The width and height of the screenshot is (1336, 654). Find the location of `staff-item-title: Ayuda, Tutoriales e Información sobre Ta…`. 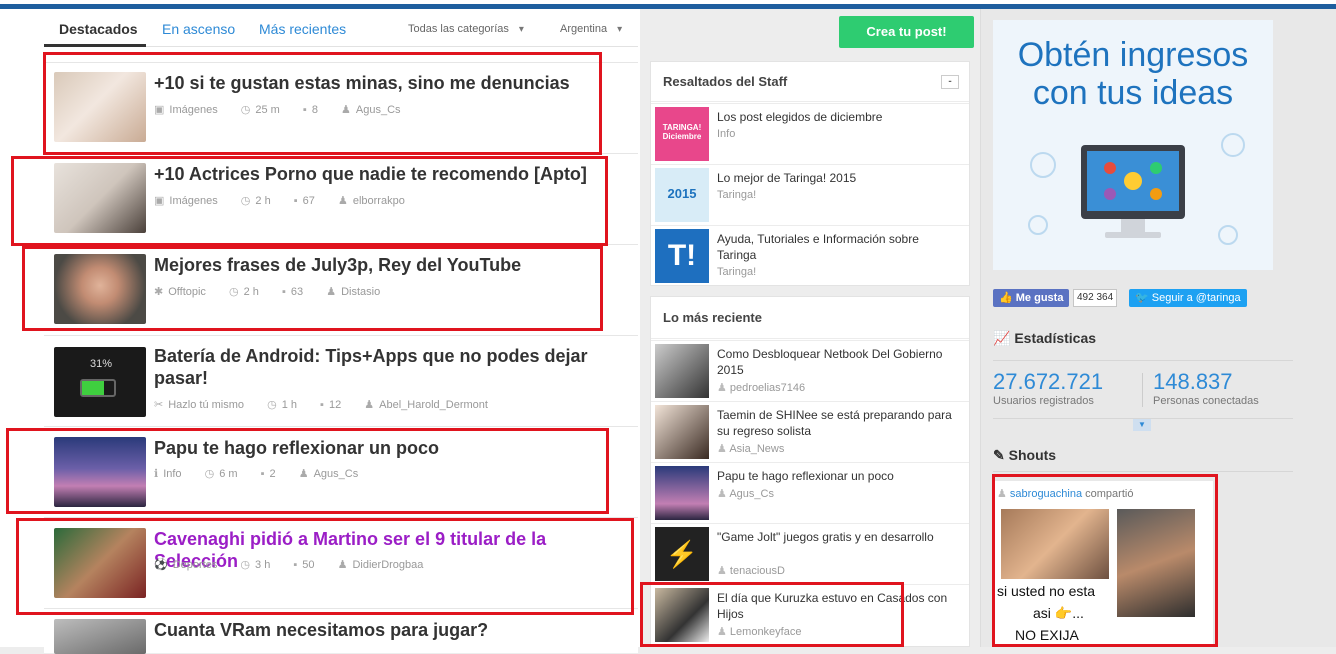

staff-item-title: Ayuda, Tutoriales e Información sobre Ta… is located at coordinates (837, 247).